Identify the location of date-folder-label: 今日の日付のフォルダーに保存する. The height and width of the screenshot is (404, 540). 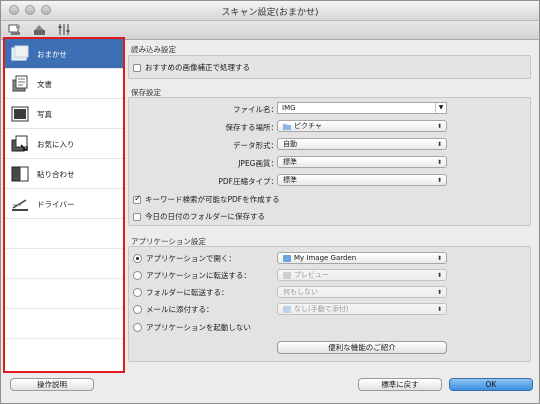
(205, 216).